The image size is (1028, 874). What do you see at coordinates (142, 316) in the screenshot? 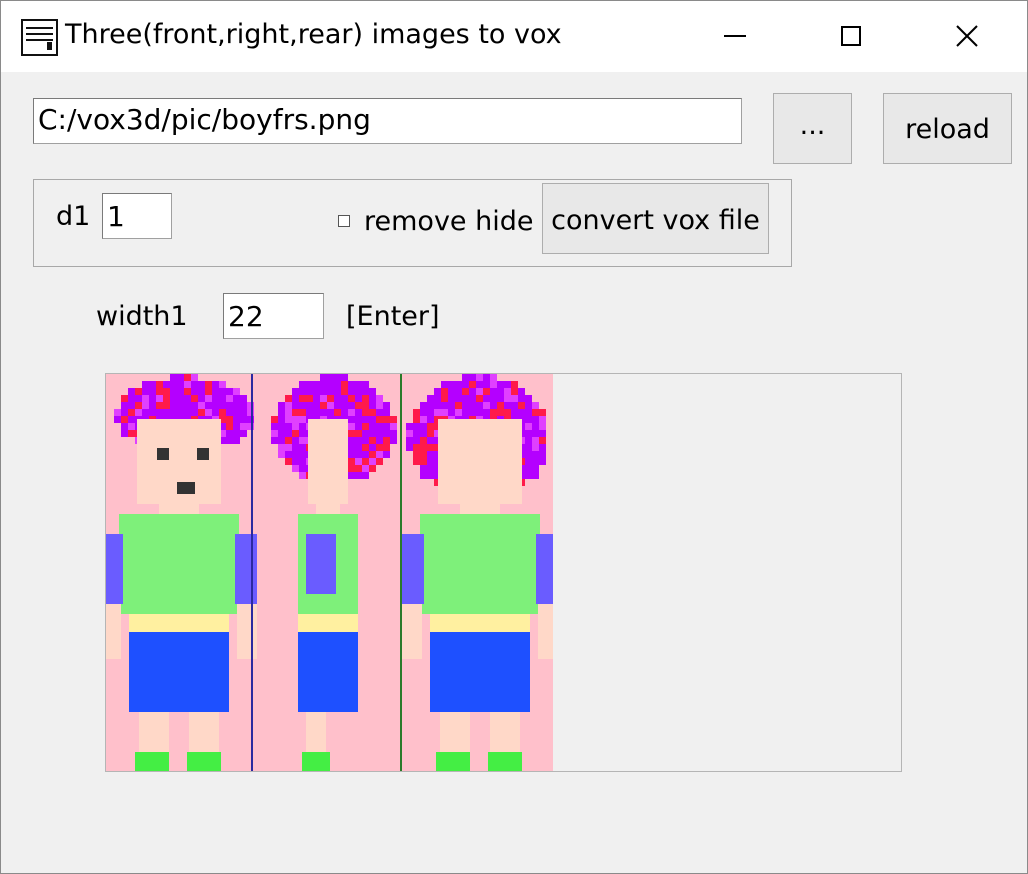
I see `width1-label: width1` at bounding box center [142, 316].